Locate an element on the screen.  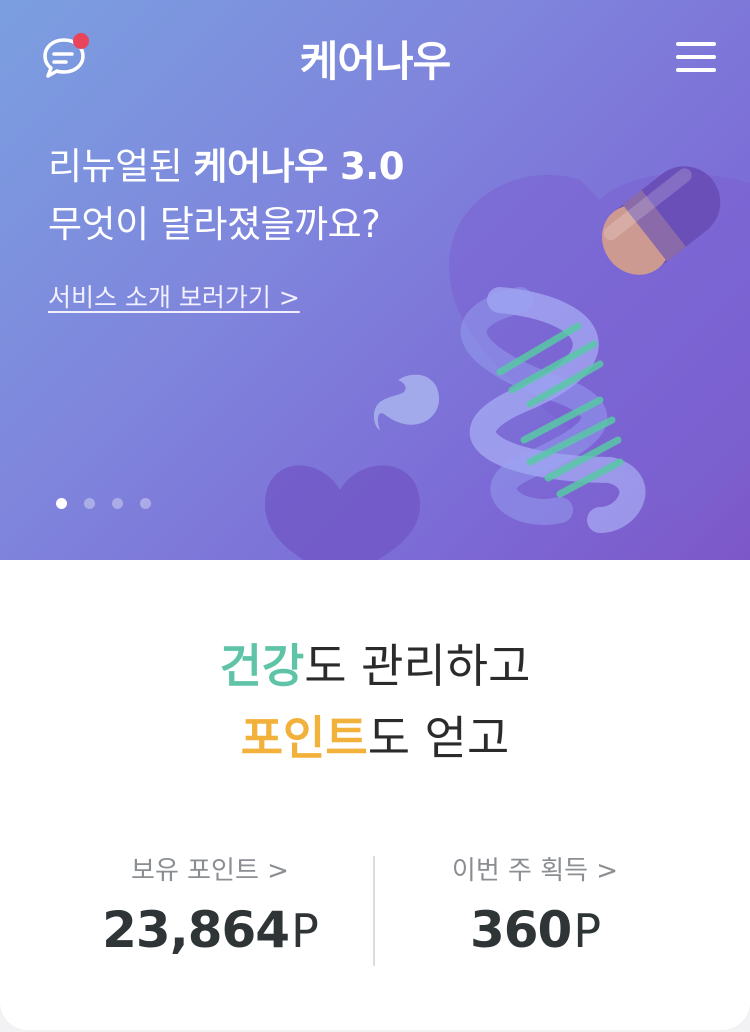
slogan-line-1: 건강도 관리하고 is located at coordinates (375, 666).